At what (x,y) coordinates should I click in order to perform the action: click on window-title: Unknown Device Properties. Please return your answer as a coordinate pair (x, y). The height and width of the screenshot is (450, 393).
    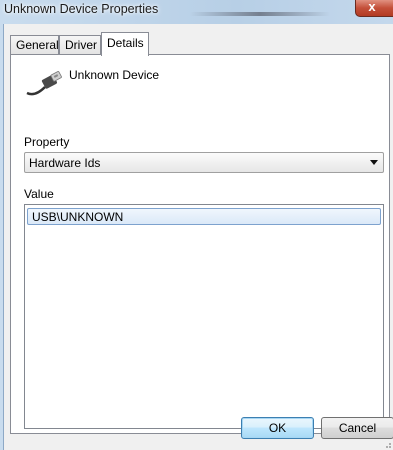
    Looking at the image, I should click on (81, 9).